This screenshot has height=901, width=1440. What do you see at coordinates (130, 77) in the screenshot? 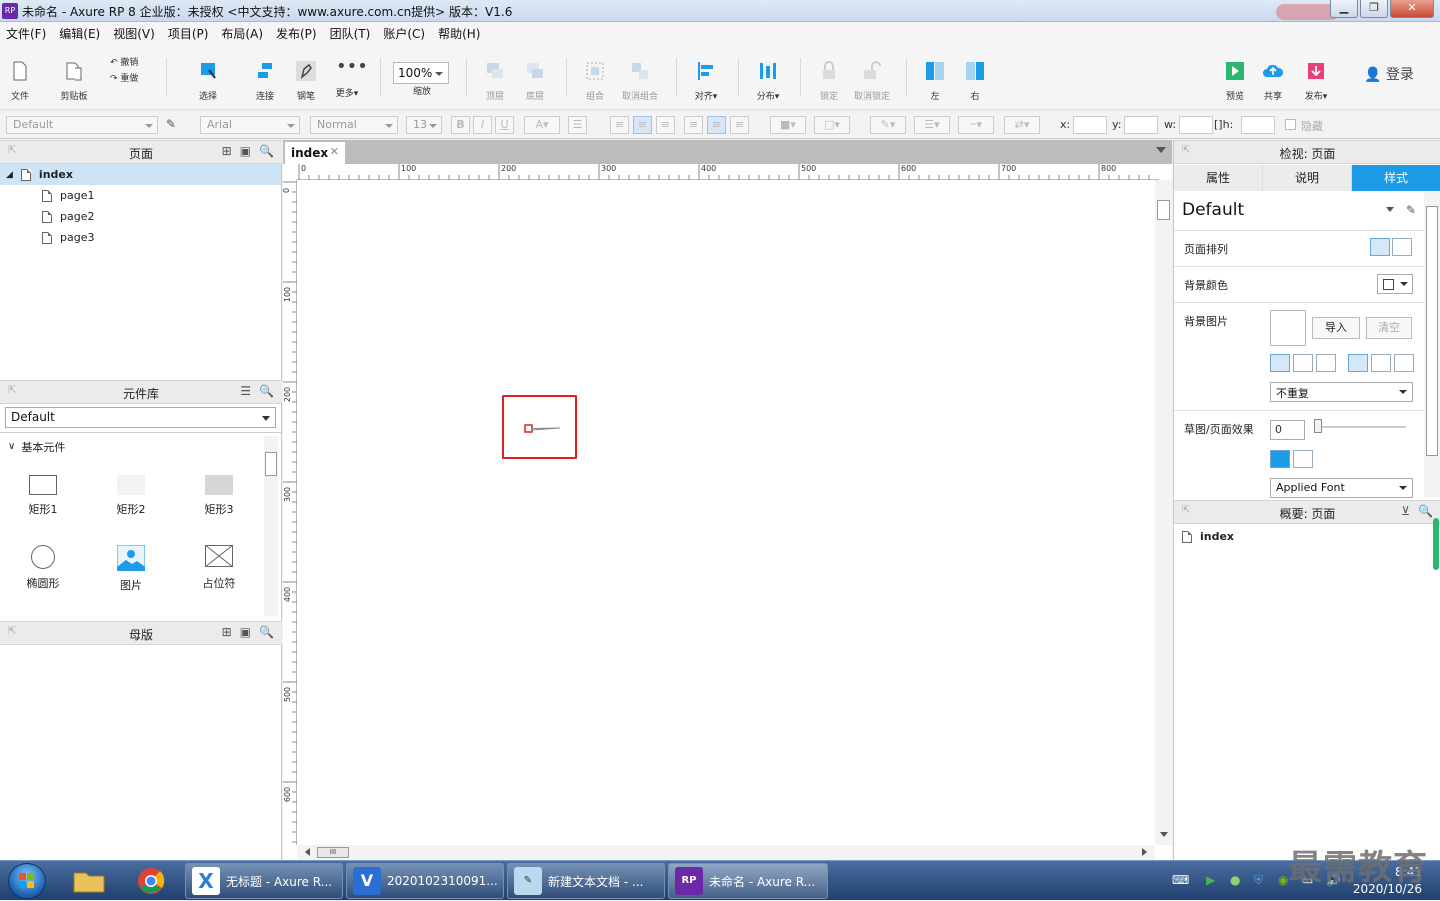
I see `redo-button: ↷ 重做` at bounding box center [130, 77].